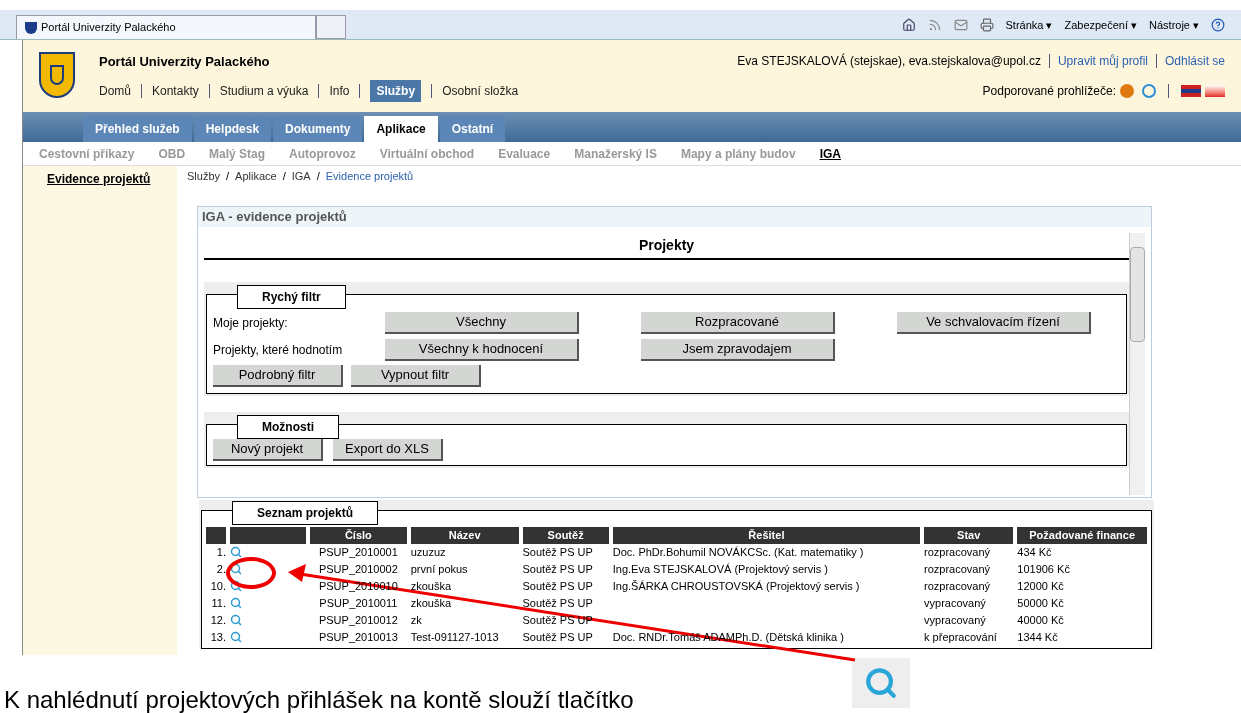  Describe the element at coordinates (482, 322) in the screenshot. I see `filter-button: Všechny` at that location.